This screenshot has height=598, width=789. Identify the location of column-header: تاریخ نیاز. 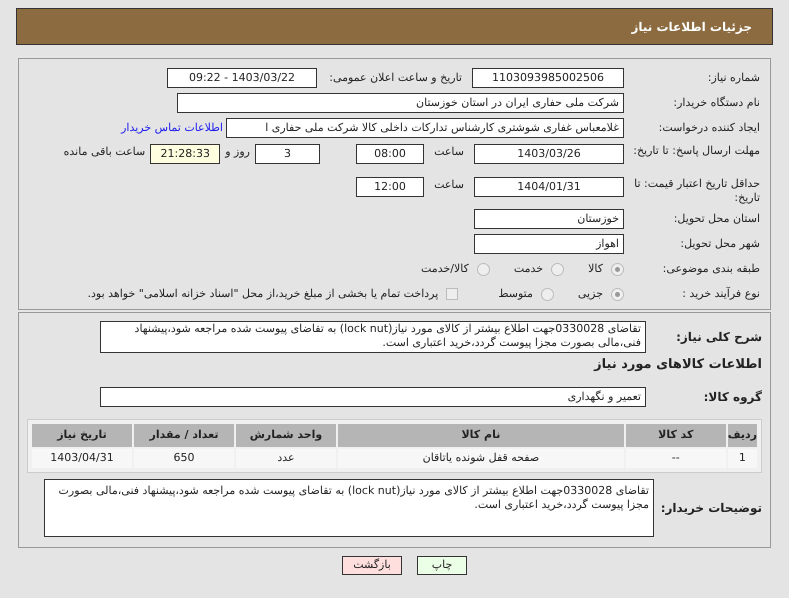
(82, 435).